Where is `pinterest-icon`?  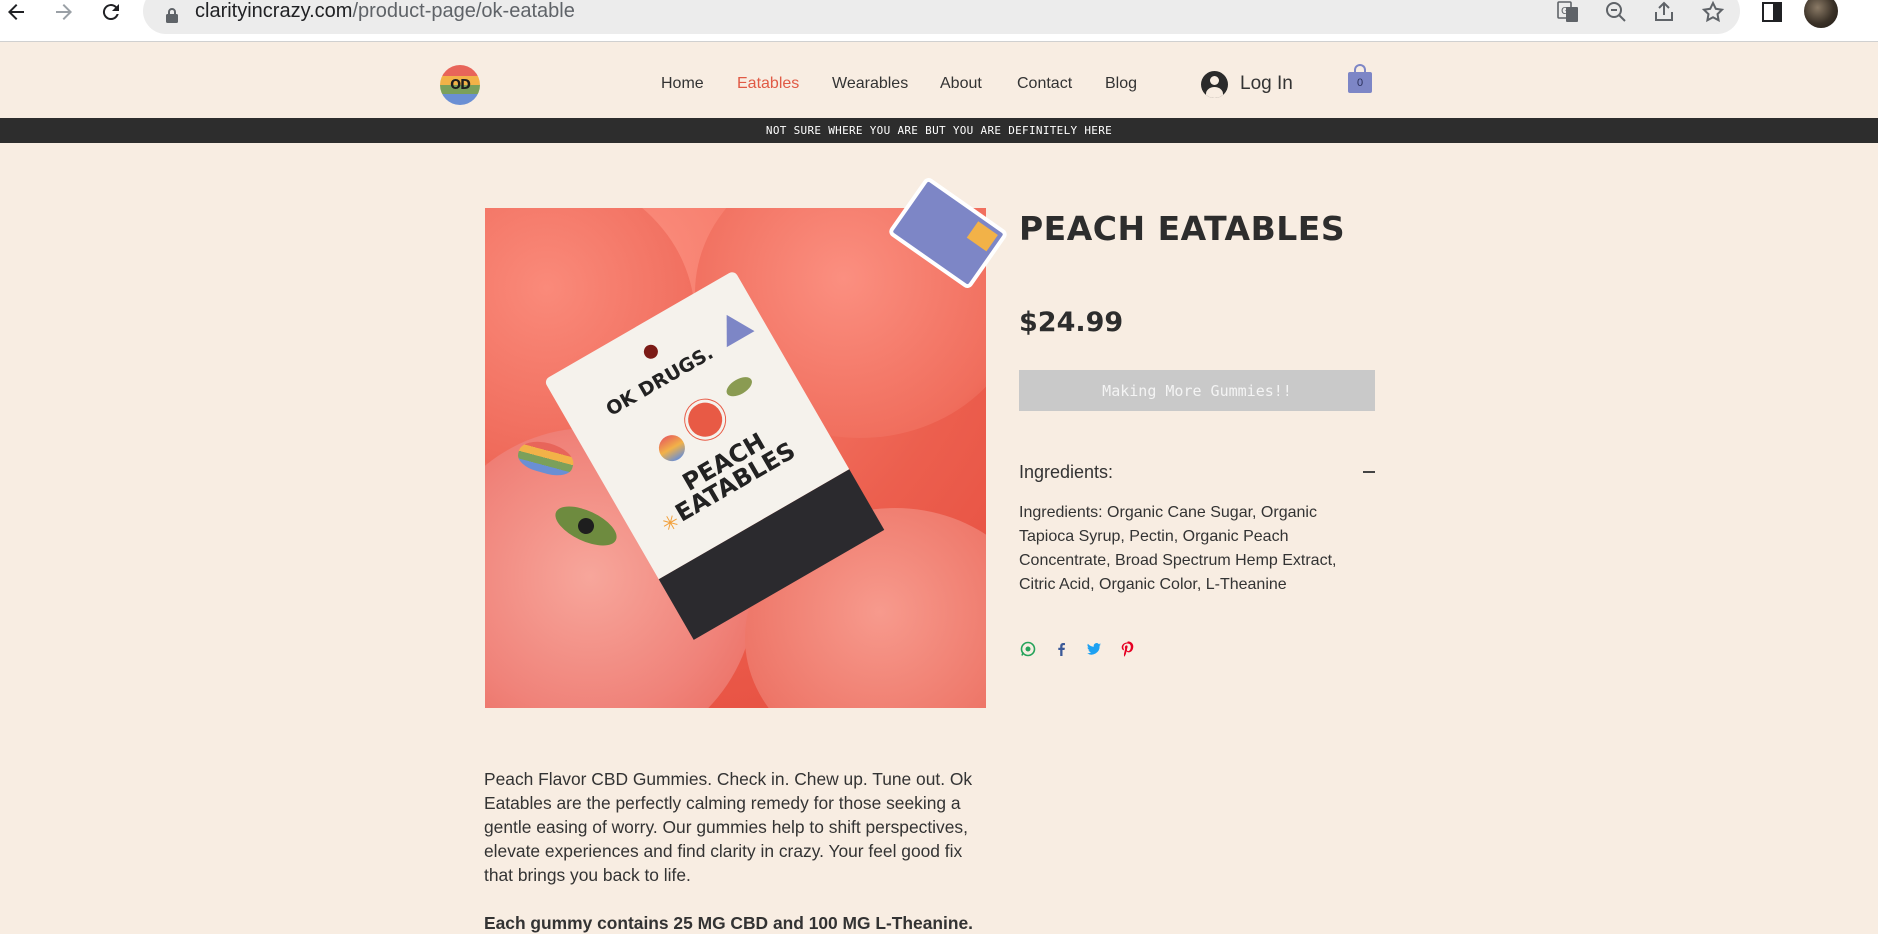
pinterest-icon is located at coordinates (1126, 649).